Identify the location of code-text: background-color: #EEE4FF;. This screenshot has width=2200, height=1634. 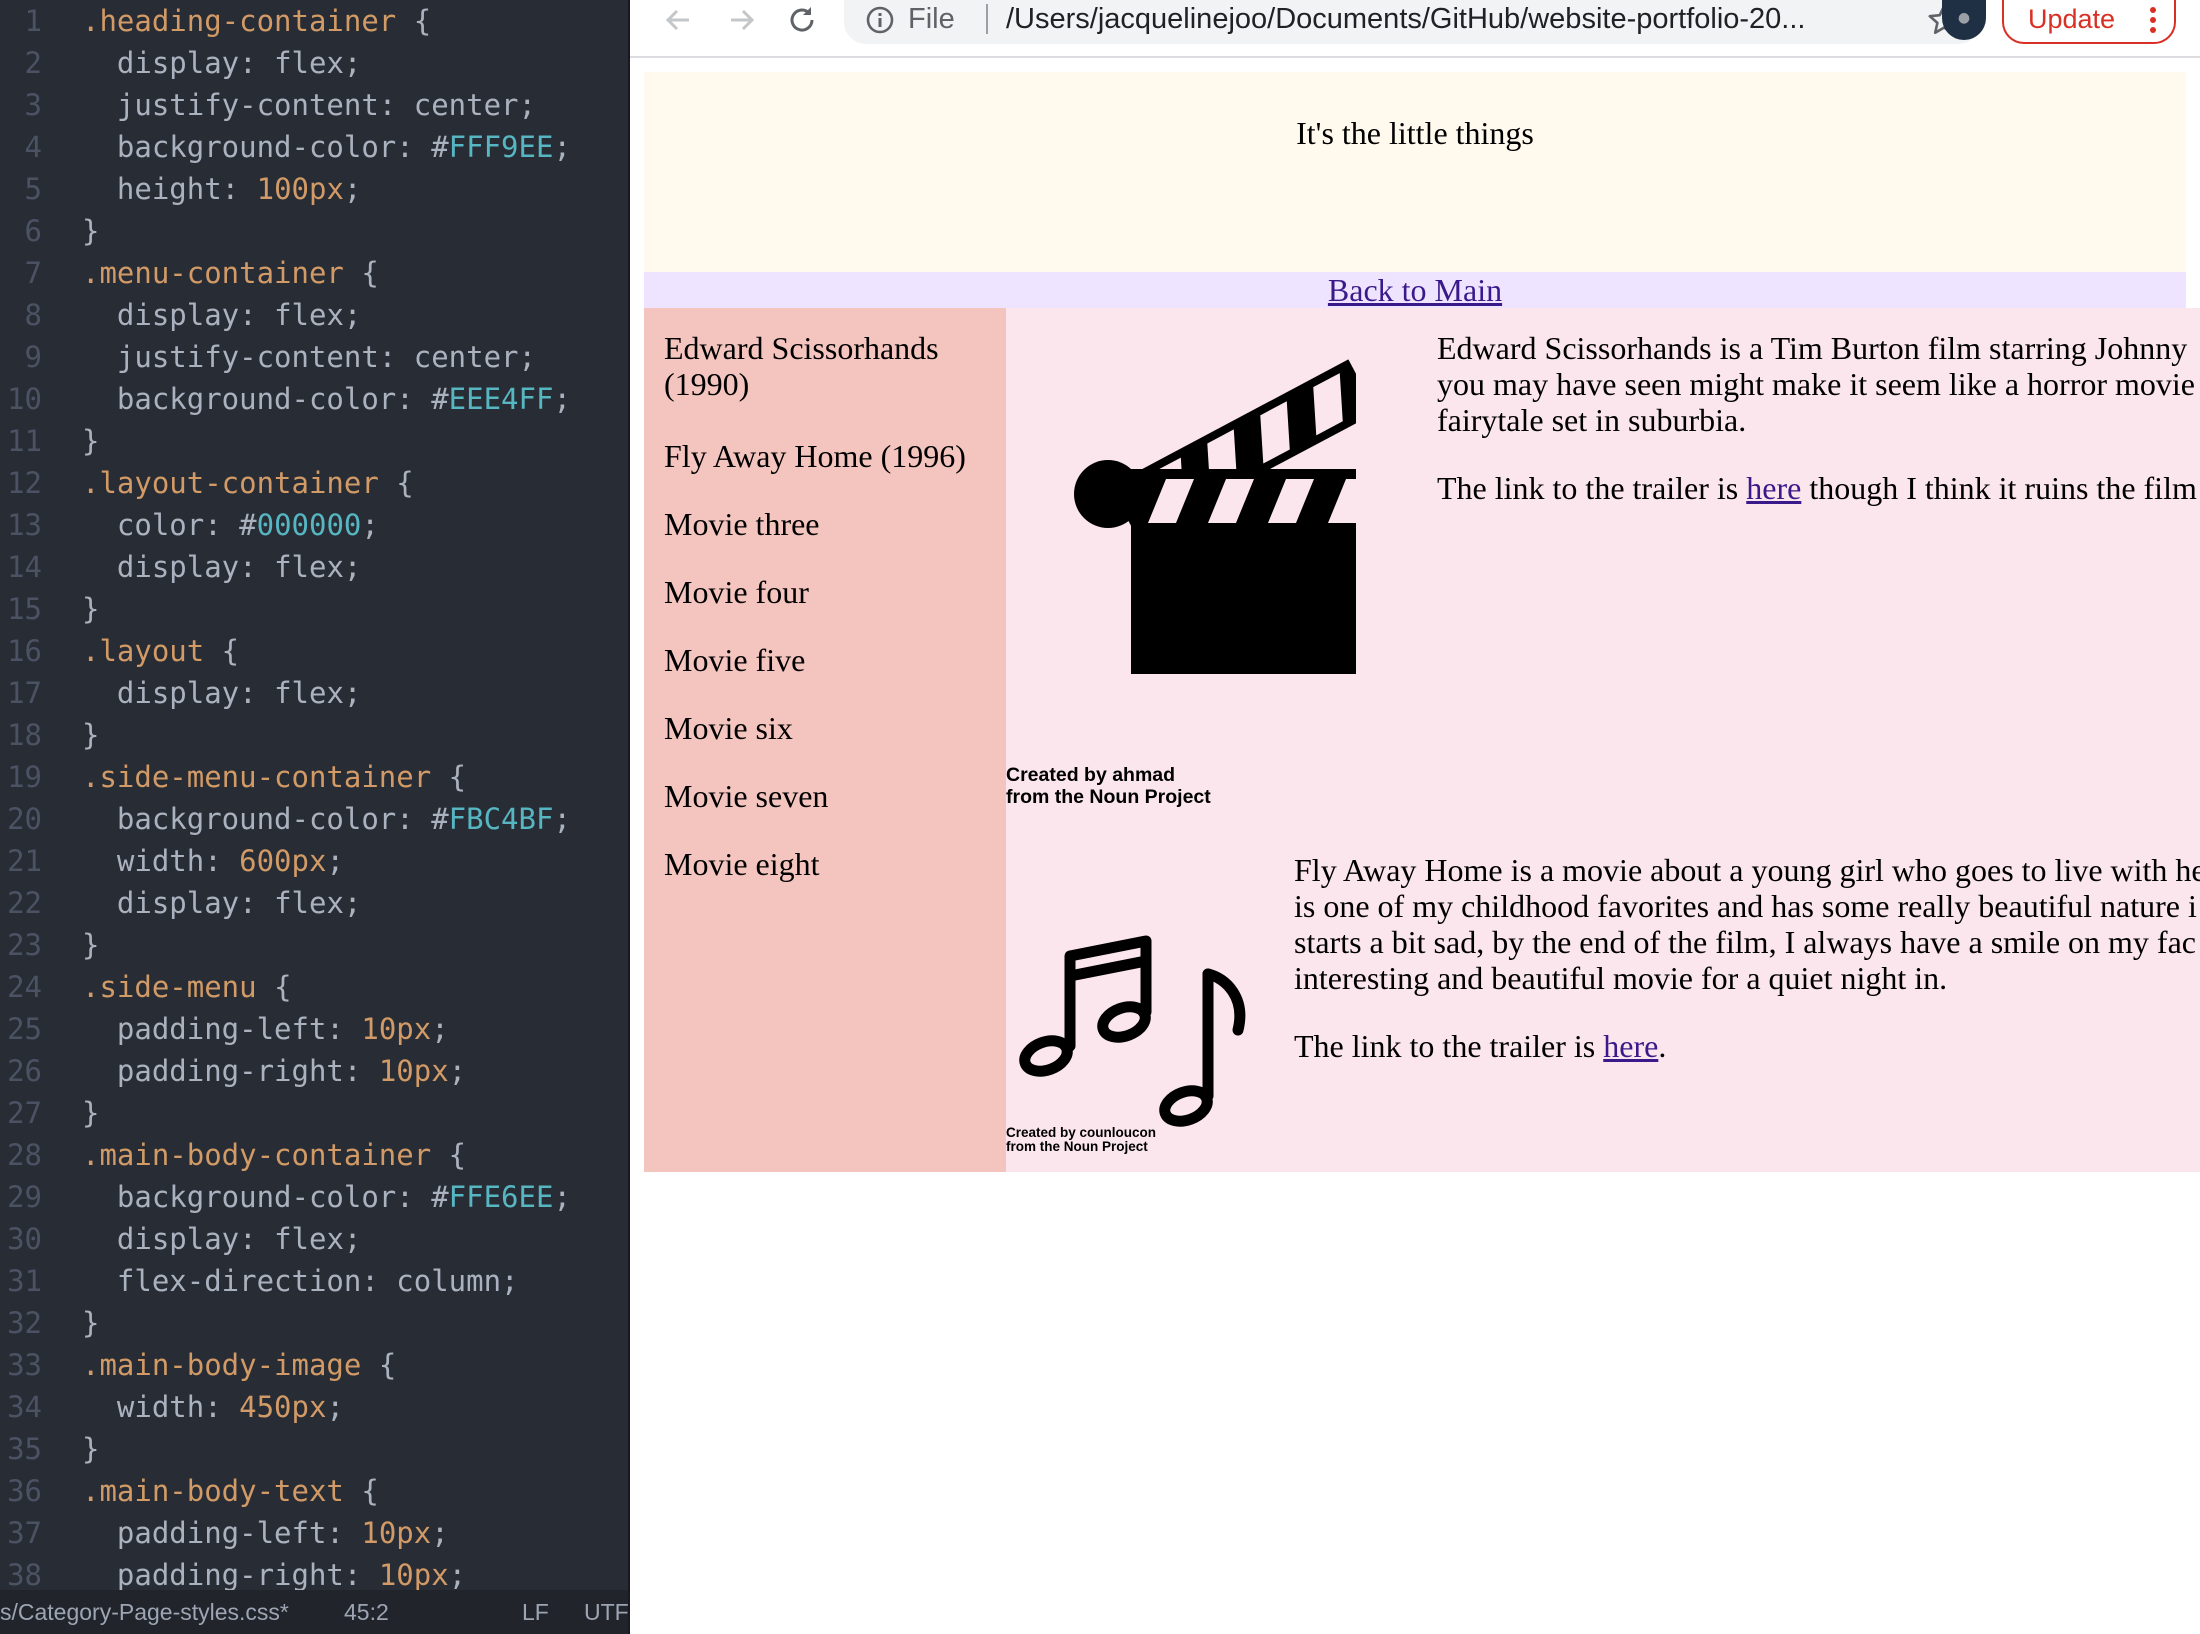
(326, 399).